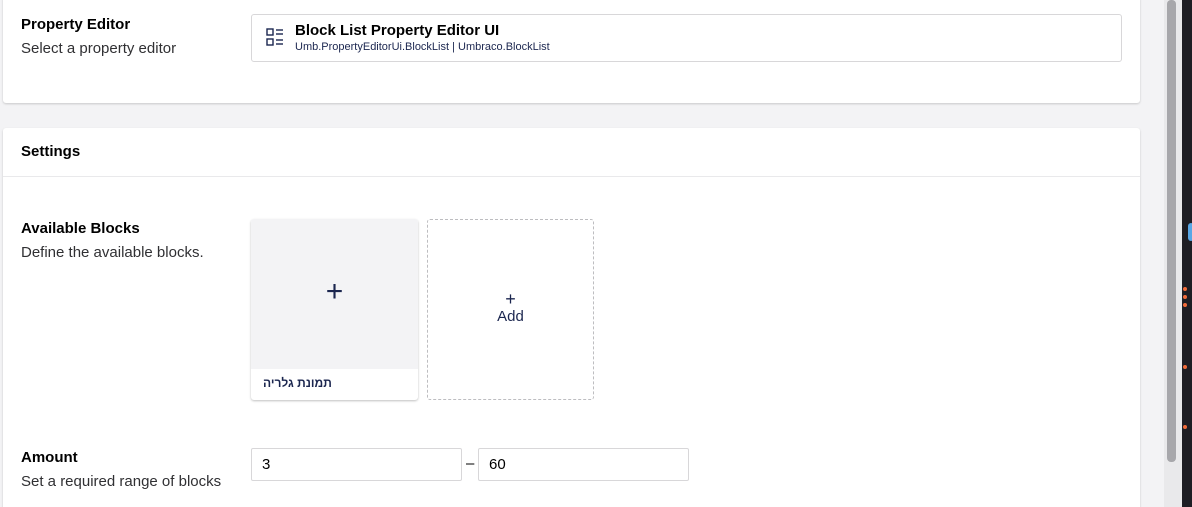 Image resolution: width=1192 pixels, height=507 pixels. What do you see at coordinates (1190, 232) in the screenshot?
I see `adjacent-window-marker` at bounding box center [1190, 232].